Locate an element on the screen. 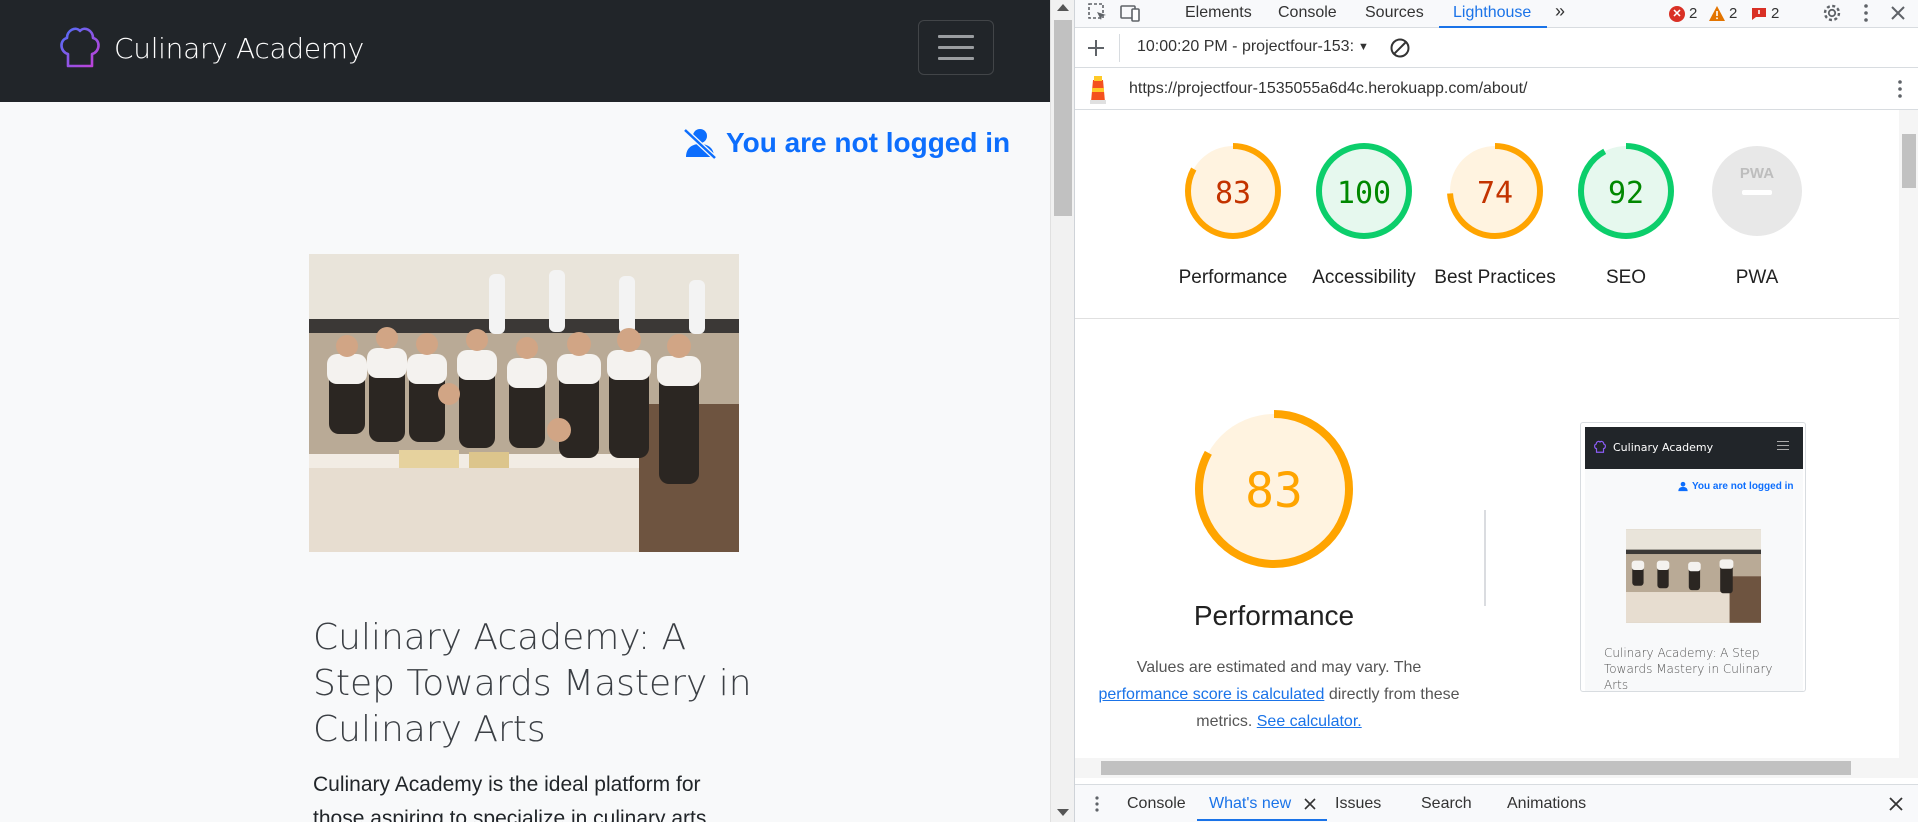 The image size is (1918, 822). gauge-label: PWA is located at coordinates (1757, 277).